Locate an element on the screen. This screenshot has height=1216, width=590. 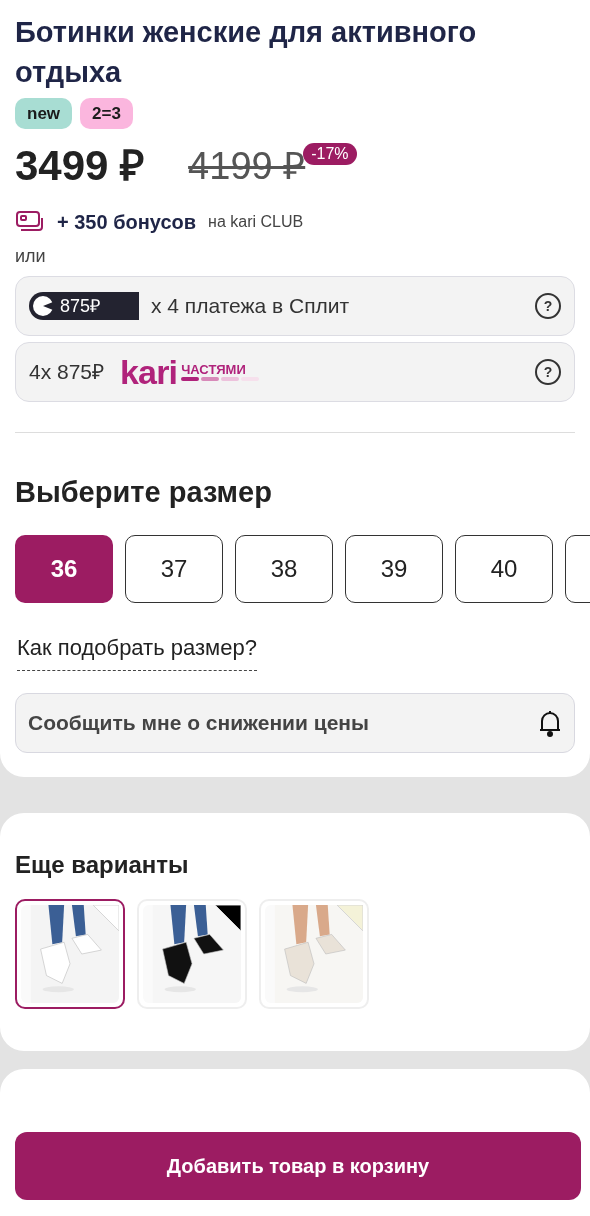
discount-badge: -17% is located at coordinates (330, 154).